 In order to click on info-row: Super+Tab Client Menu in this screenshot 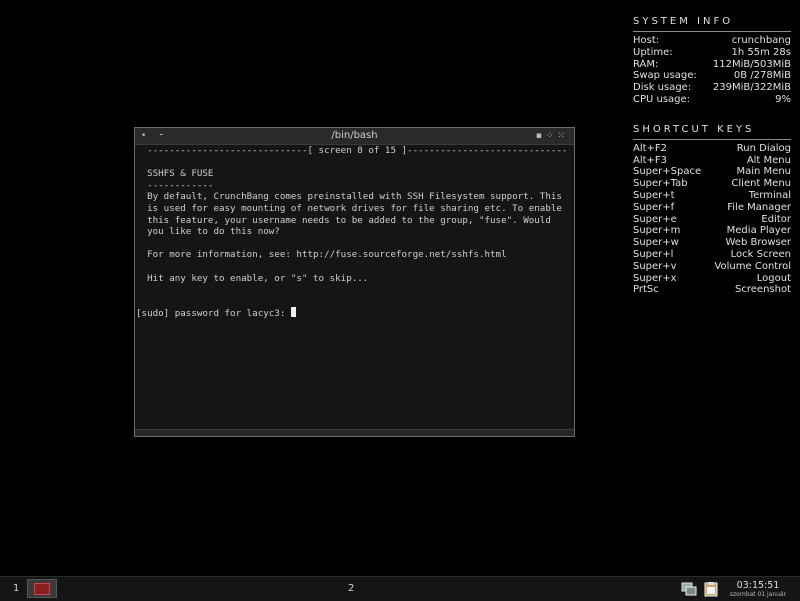, I will do `click(712, 184)`.